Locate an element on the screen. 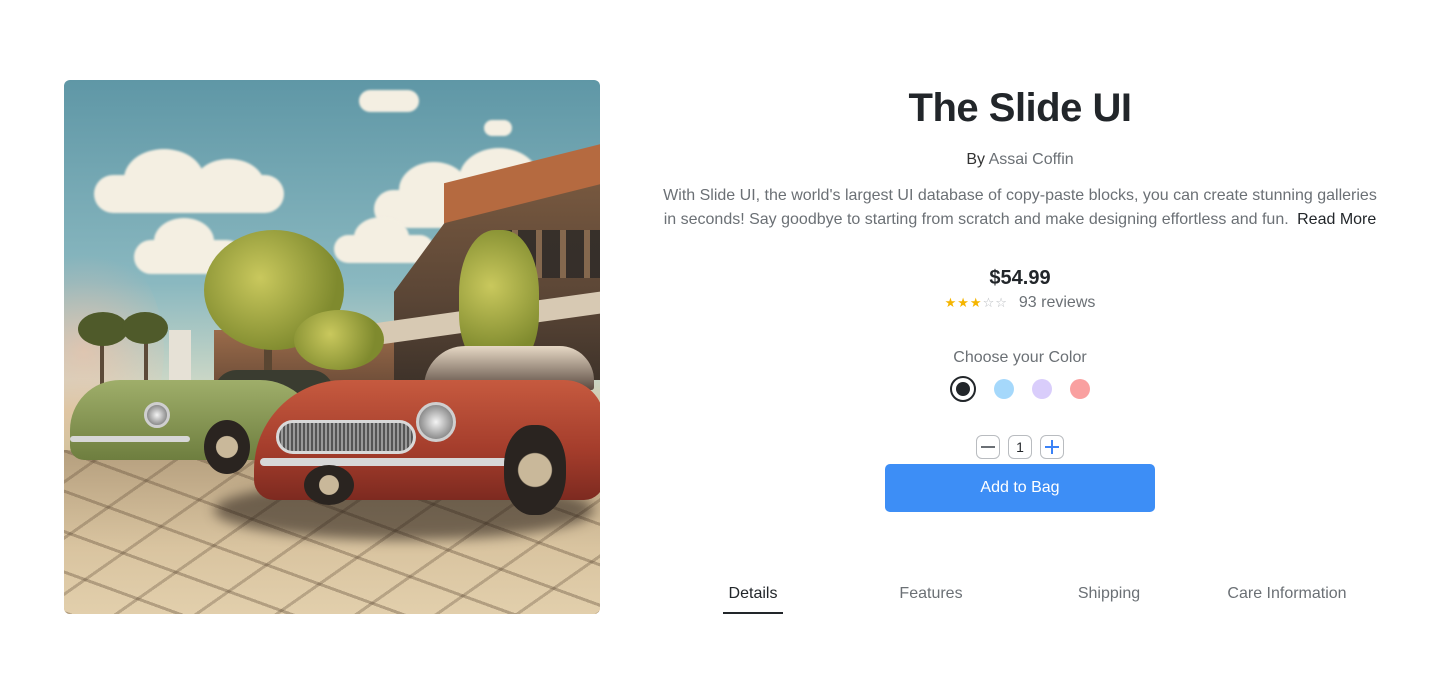 Image resolution: width=1440 pixels, height=694 pixels. author-name: Assai Coffin is located at coordinates (1031, 159).